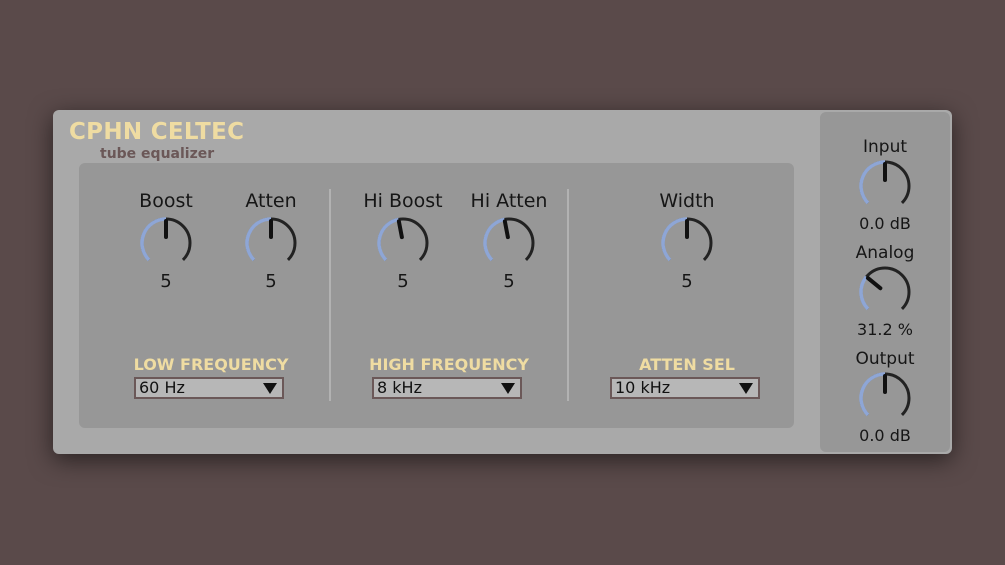 The height and width of the screenshot is (565, 1005). What do you see at coordinates (271, 281) in the screenshot?
I see `atten-value: 5` at bounding box center [271, 281].